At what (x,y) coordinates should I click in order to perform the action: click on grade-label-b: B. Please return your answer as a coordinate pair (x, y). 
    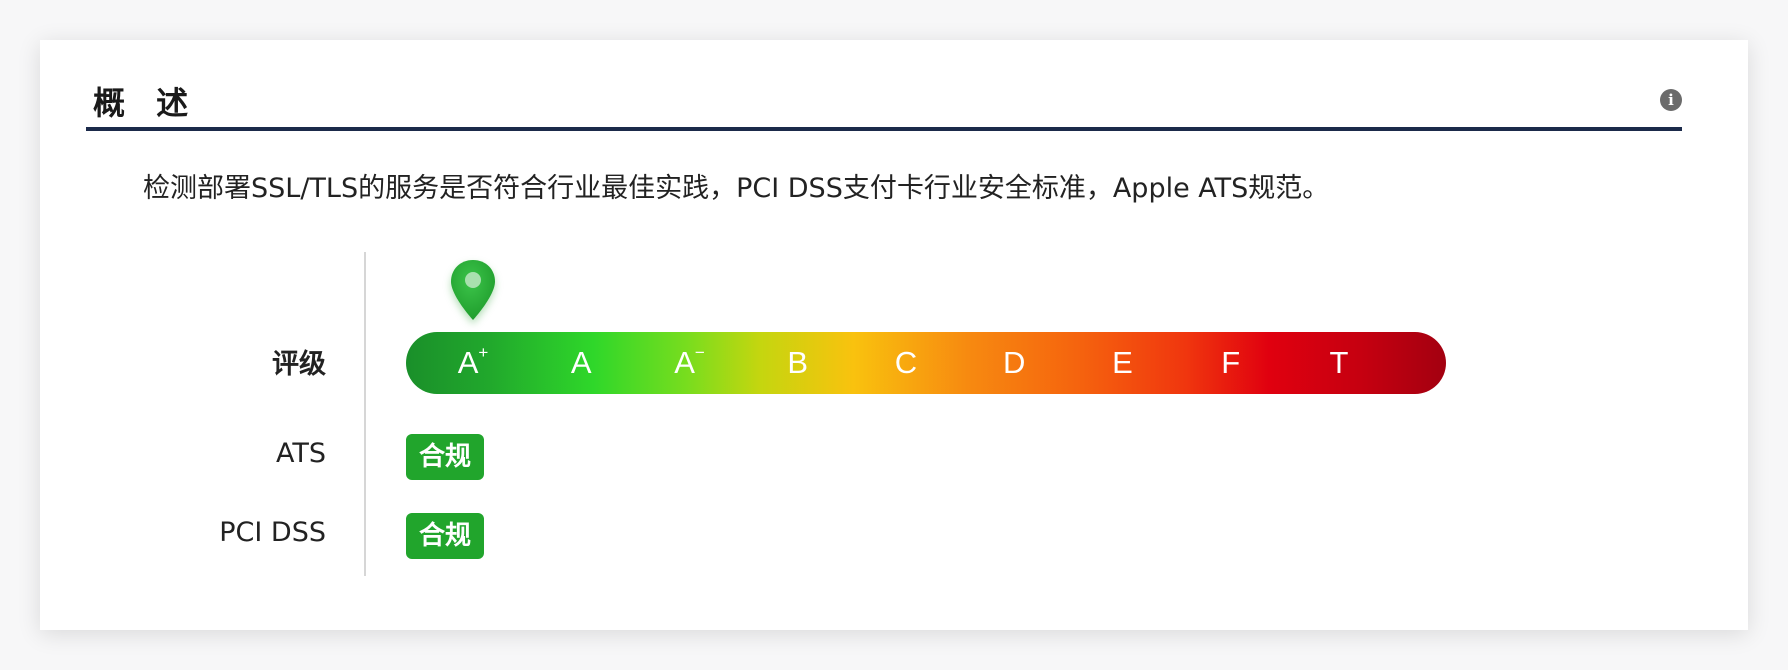
    Looking at the image, I should click on (798, 362).